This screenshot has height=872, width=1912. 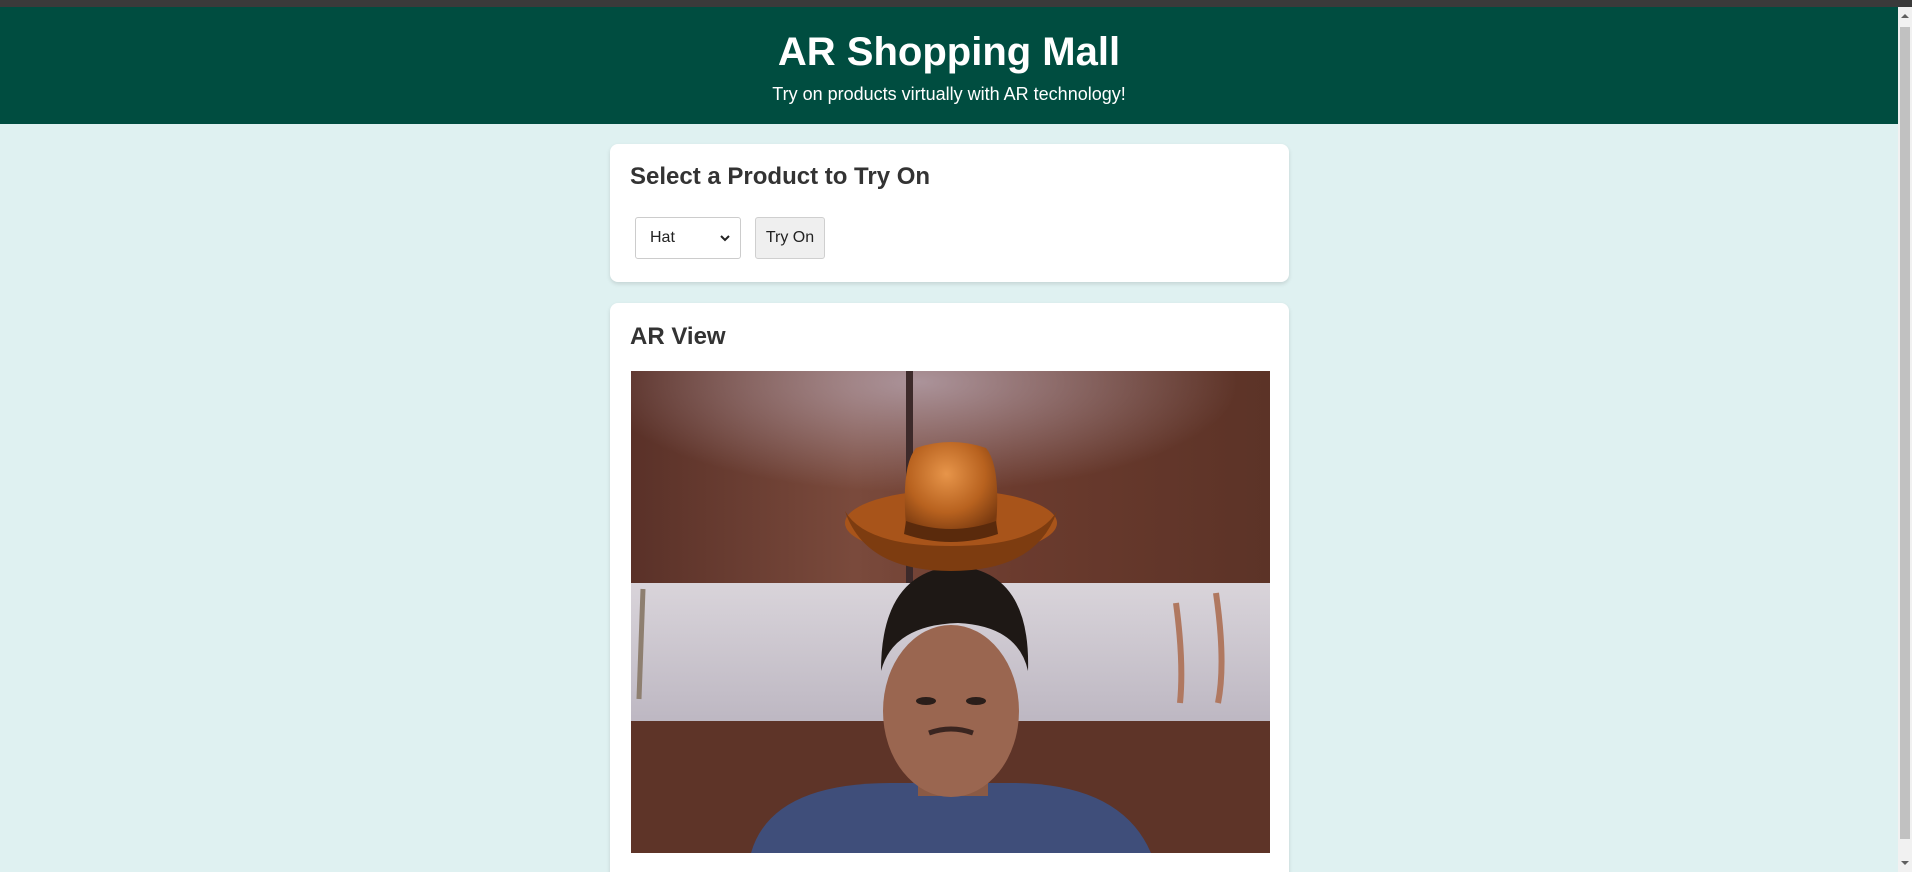 I want to click on ar-view-heading: AR View, so click(x=678, y=336).